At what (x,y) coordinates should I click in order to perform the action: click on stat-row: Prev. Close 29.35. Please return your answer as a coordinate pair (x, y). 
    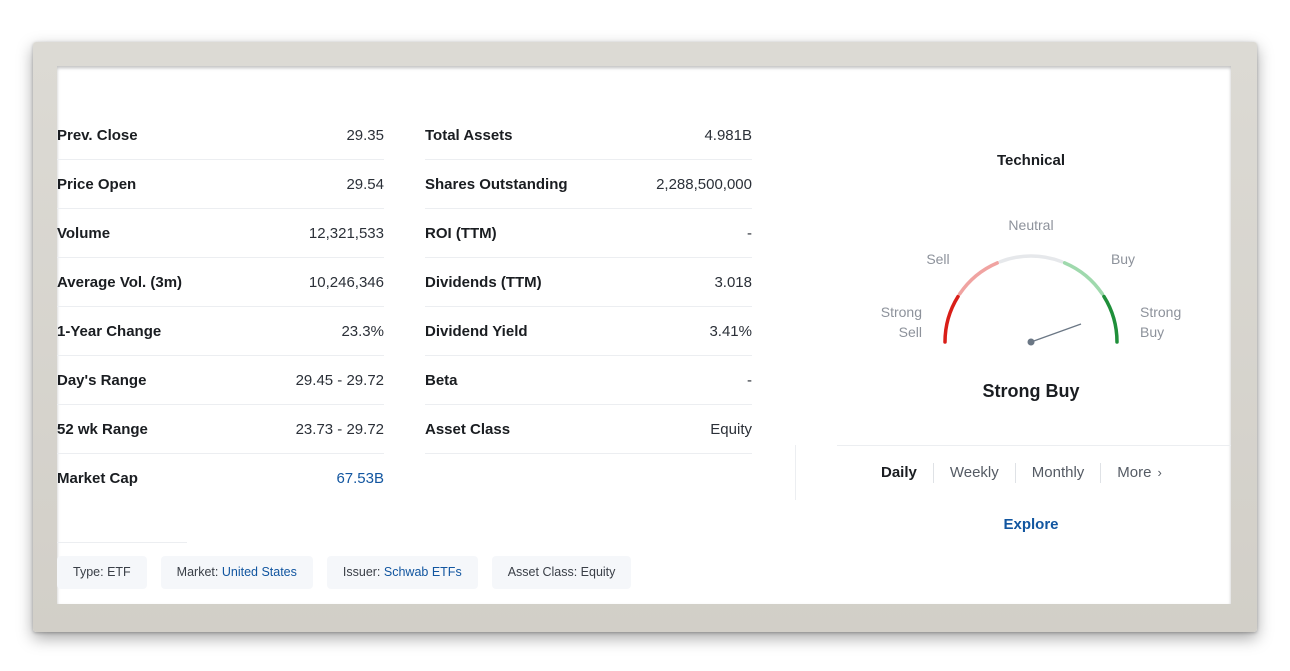
    Looking at the image, I should click on (220, 136).